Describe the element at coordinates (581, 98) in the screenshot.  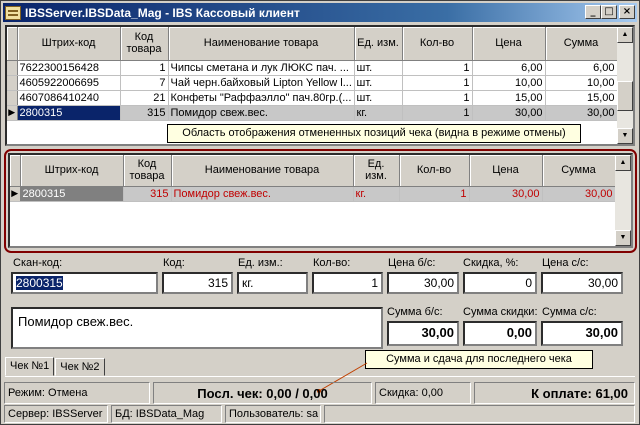
I see `cell-sum: 15,00` at that location.